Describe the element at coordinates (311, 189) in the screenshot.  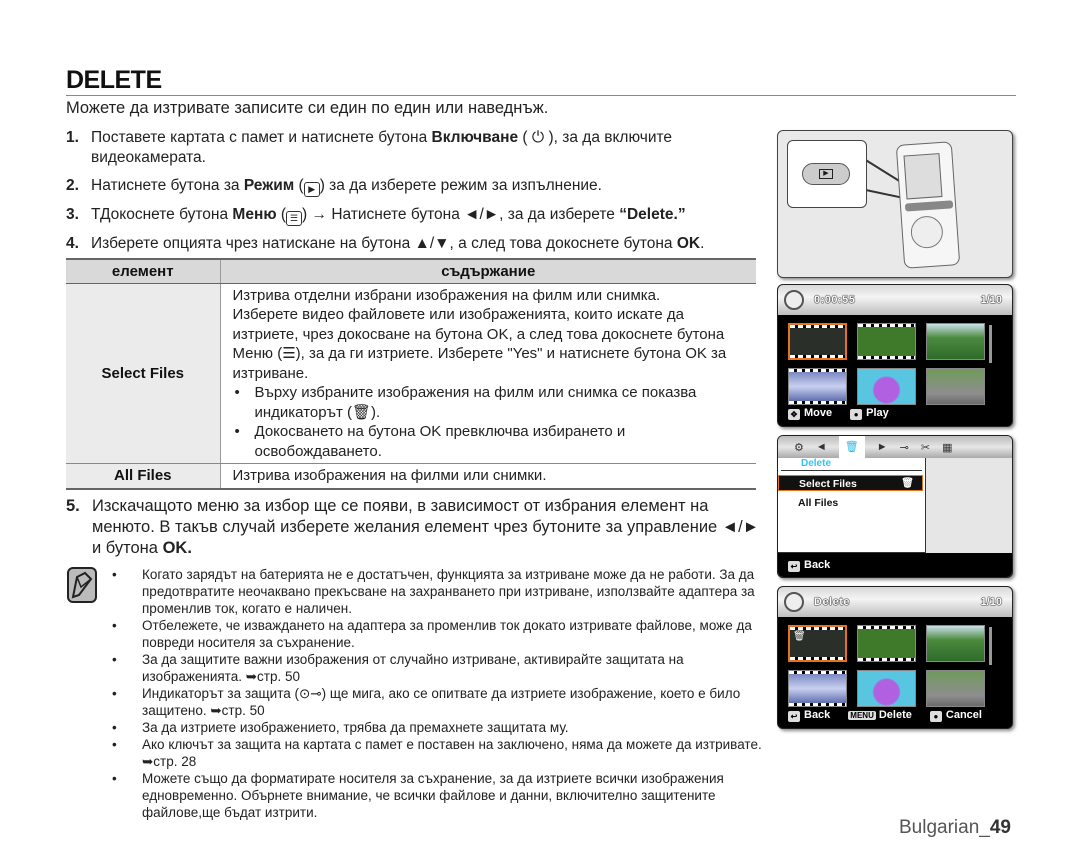
I see `play-mode-icon: ▶` at that location.